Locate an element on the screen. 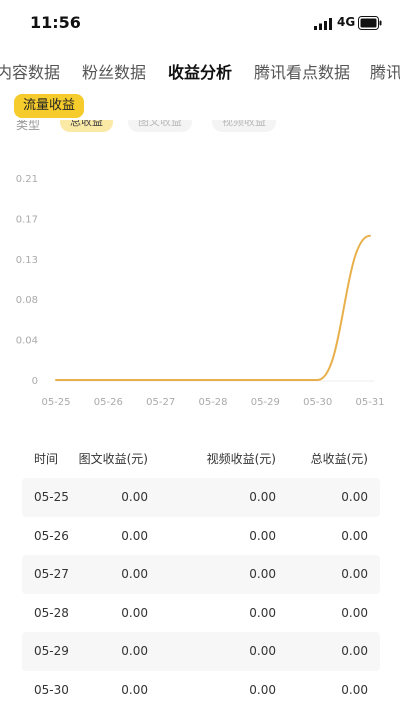 This screenshot has height=709, width=400. x-tick-label: 05-30 is located at coordinates (317, 402).